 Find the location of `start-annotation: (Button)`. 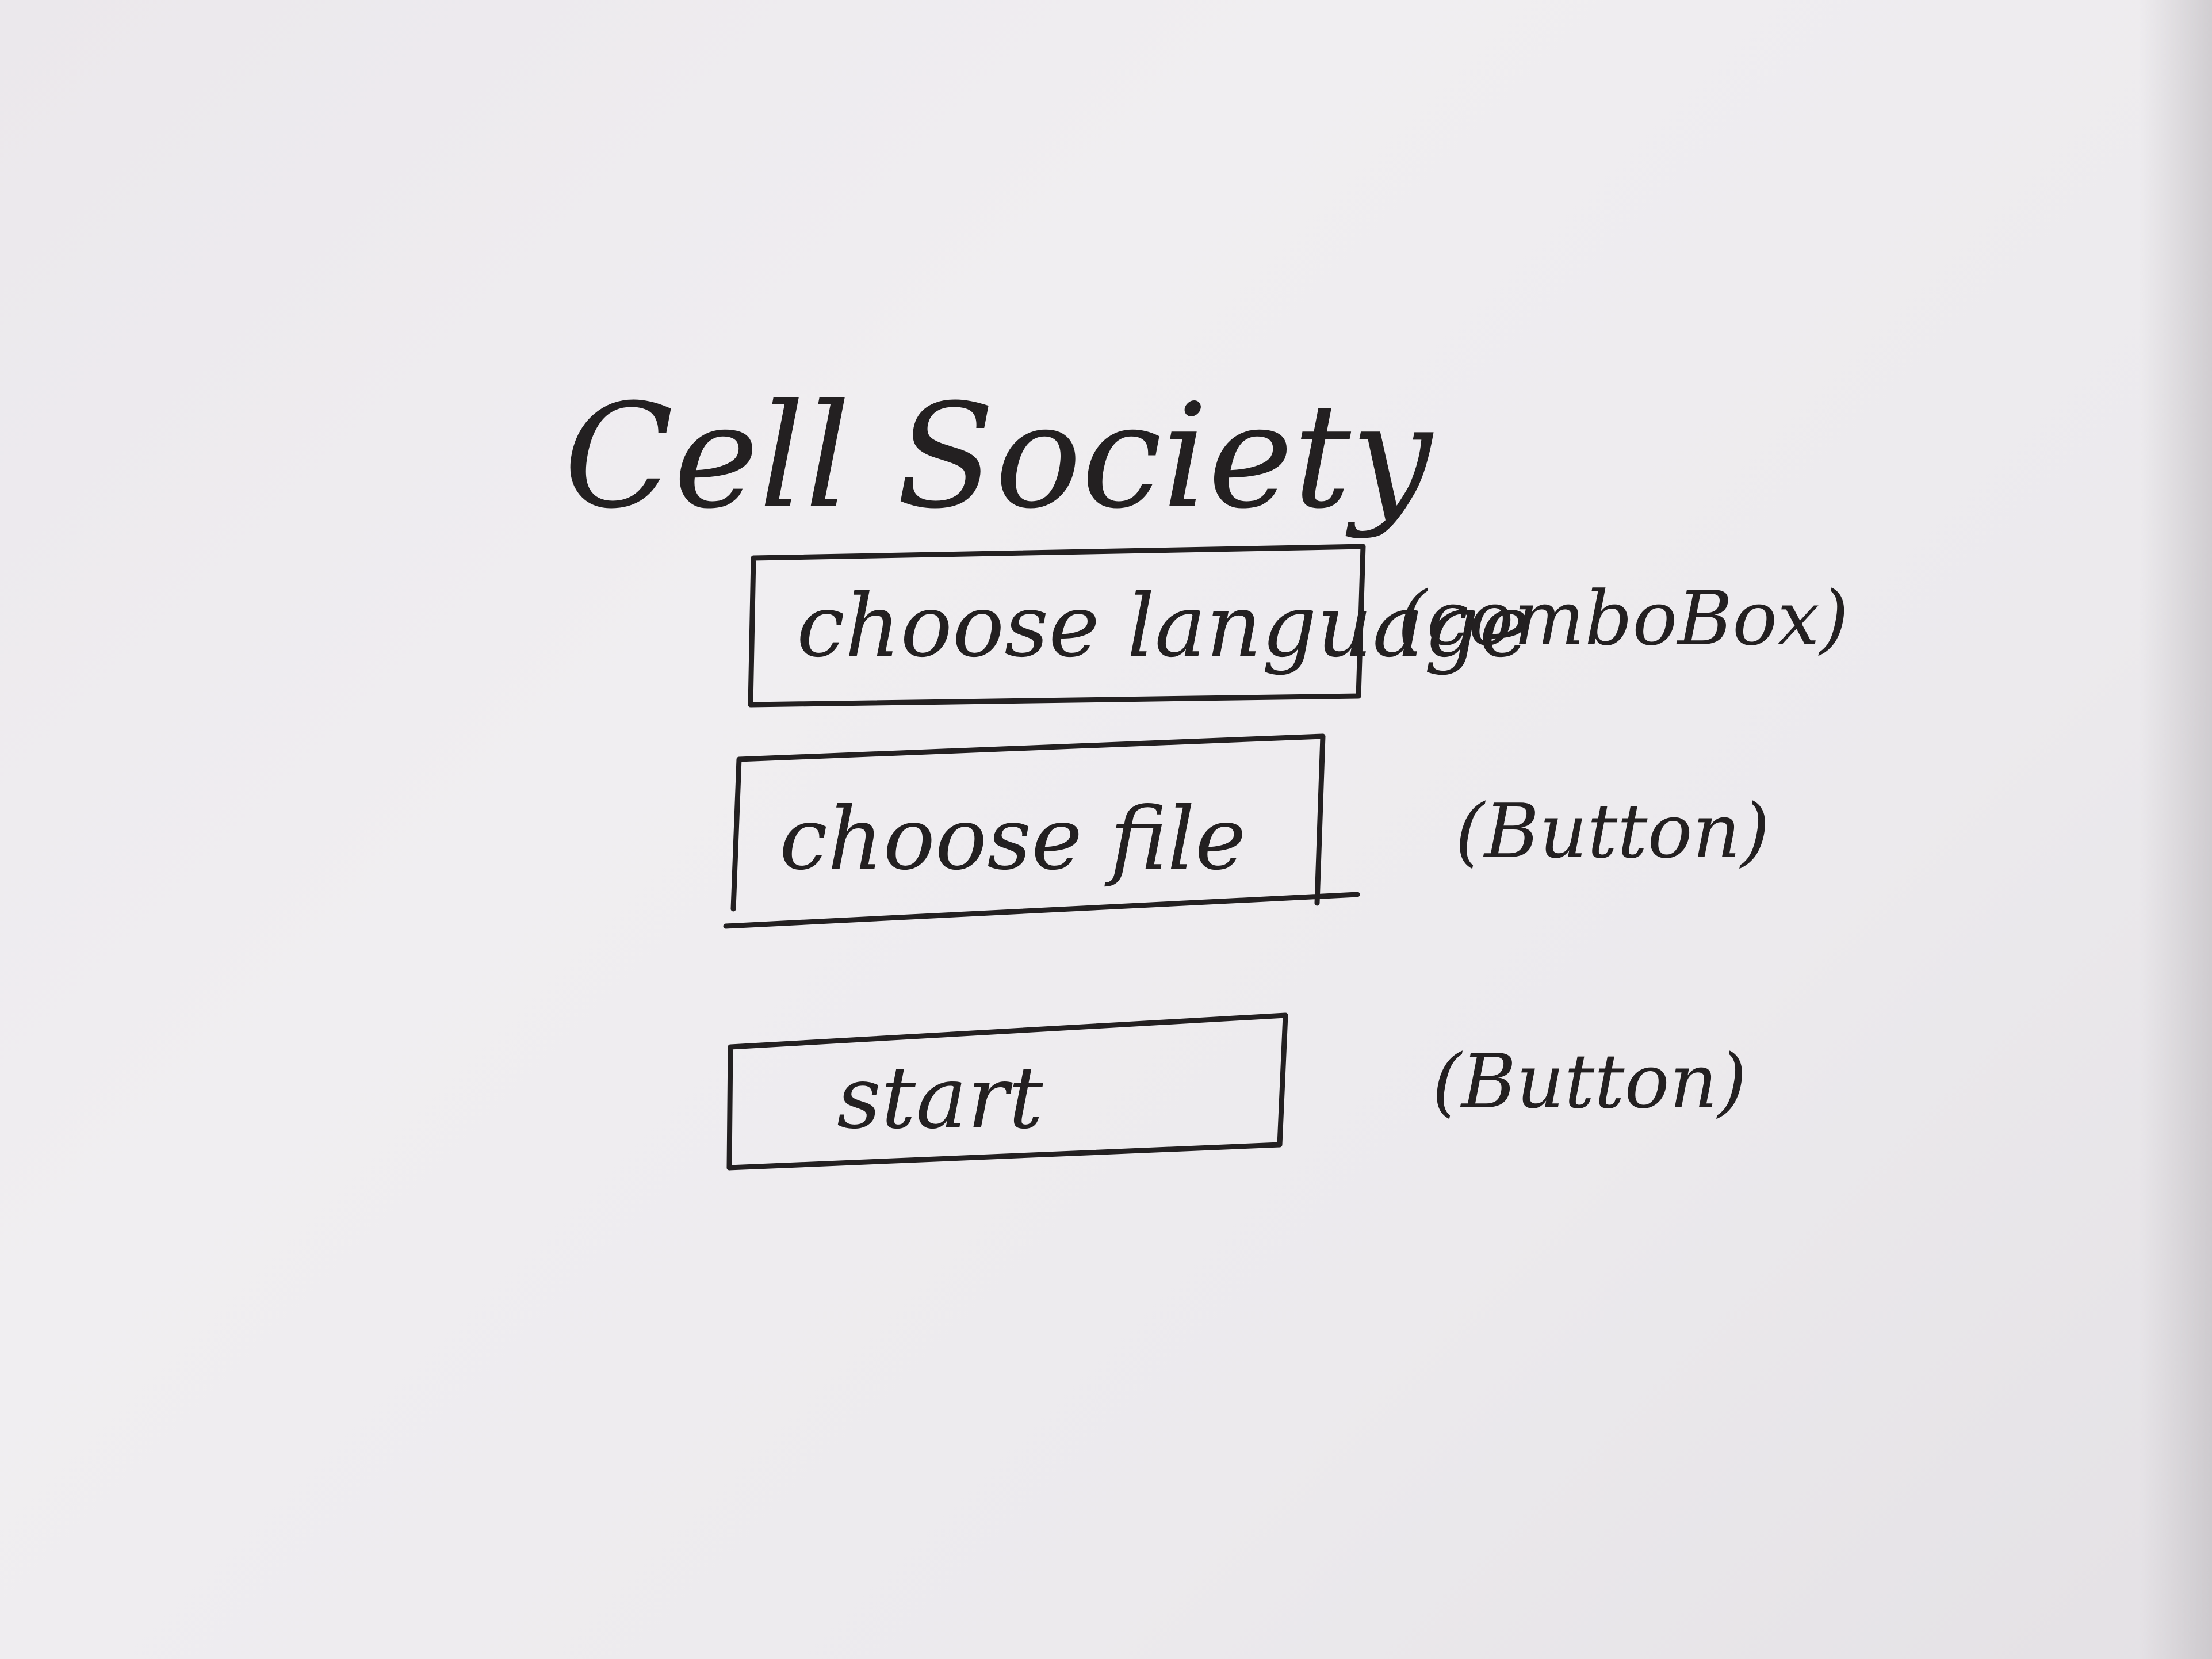

start-annotation: (Button) is located at coordinates (1589, 1081).